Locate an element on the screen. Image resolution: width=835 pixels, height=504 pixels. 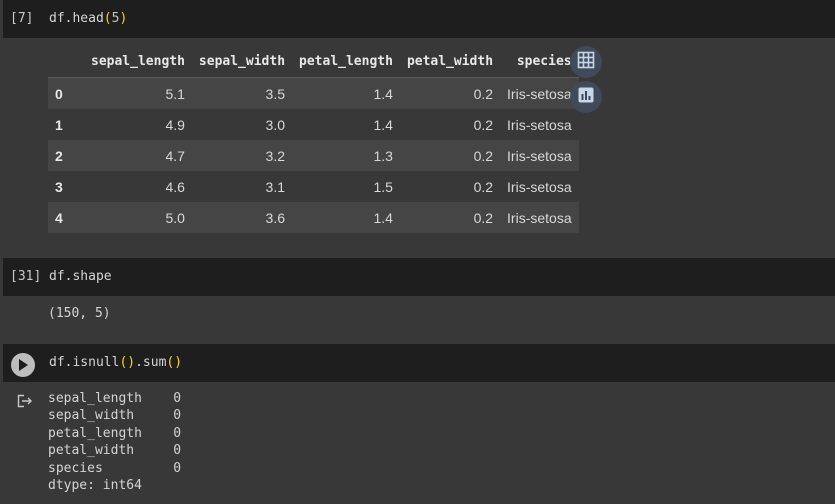
bar-chart-icon is located at coordinates (586, 97).